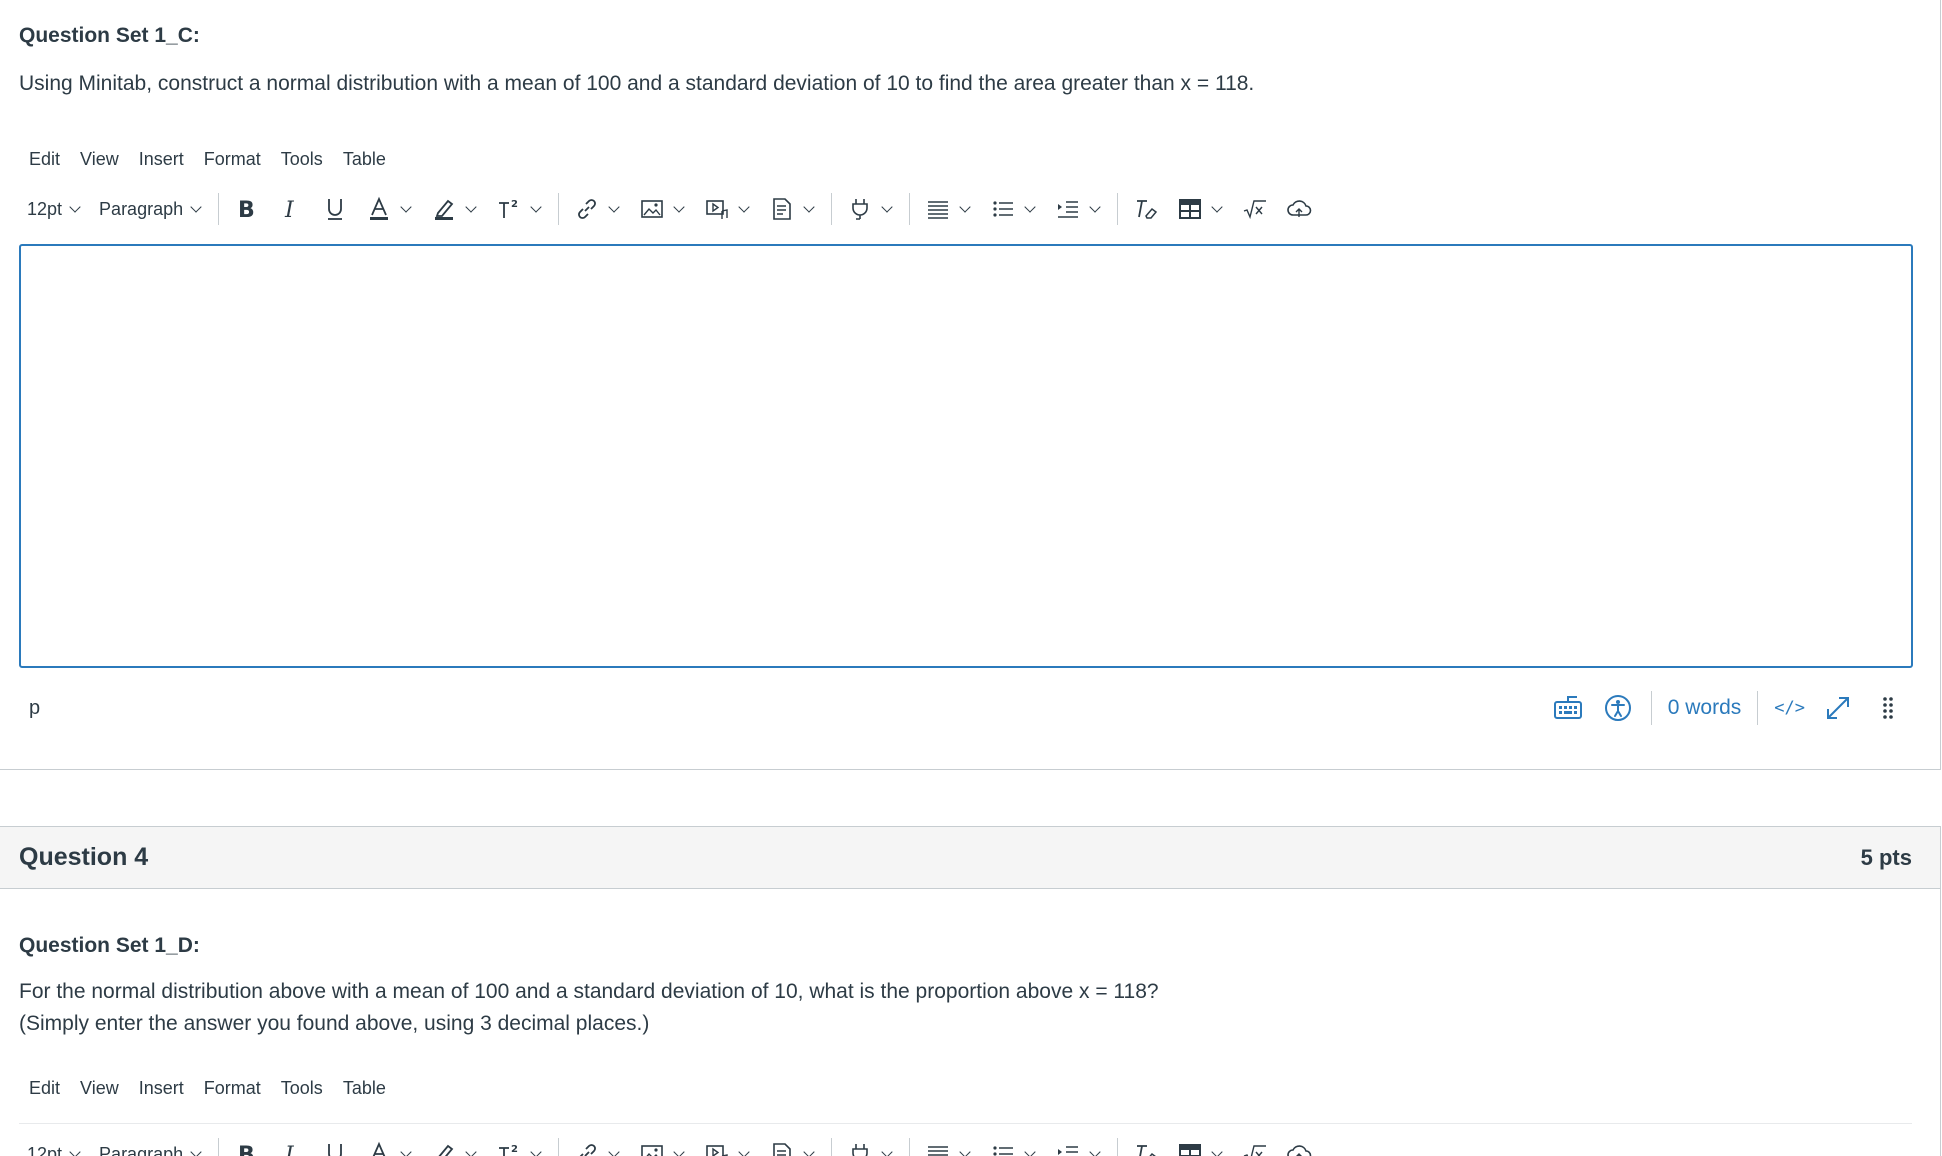  I want to click on status-divider, so click(1758, 708).